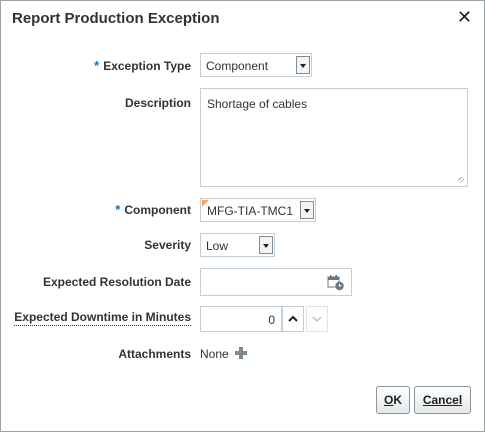  Describe the element at coordinates (464, 17) in the screenshot. I see `close-icon: ✕` at that location.